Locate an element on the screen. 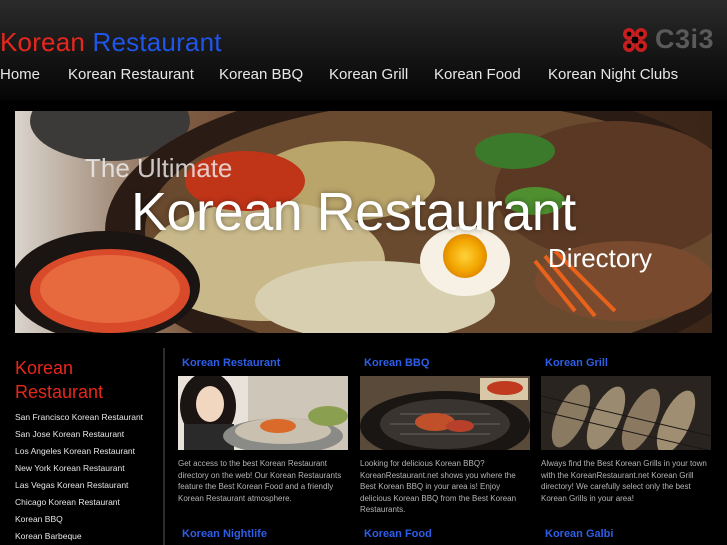 The height and width of the screenshot is (545, 727). sidebar-link-san-jose: San Jose Korean Restaurant is located at coordinates (79, 434).